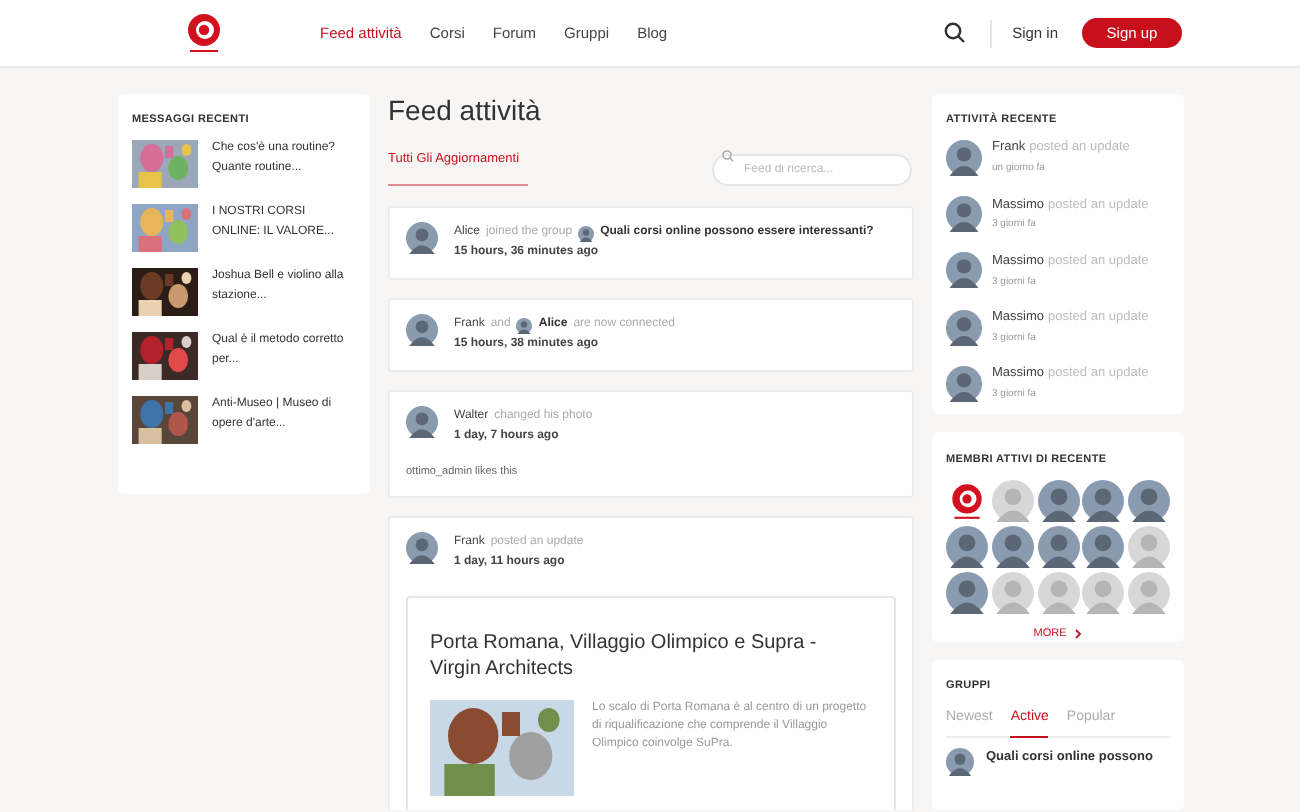 This screenshot has height=812, width=1300. Describe the element at coordinates (465, 110) in the screenshot. I see `page-title: Feed attività` at that location.